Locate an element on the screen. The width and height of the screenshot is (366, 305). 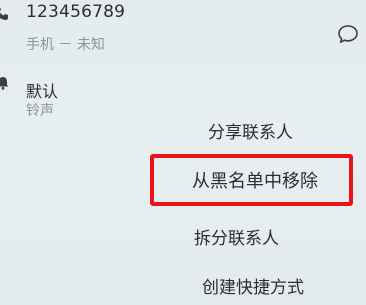
menu-item-create-shortcut: 创建快捷方式 is located at coordinates (253, 285).